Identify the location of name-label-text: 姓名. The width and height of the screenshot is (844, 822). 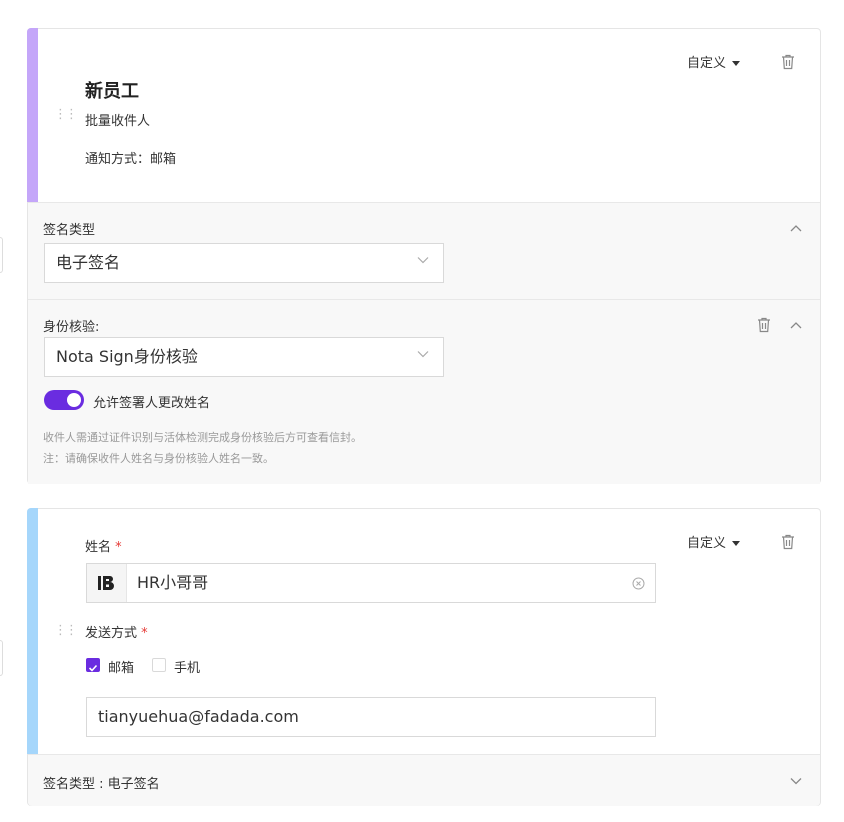
(98, 547).